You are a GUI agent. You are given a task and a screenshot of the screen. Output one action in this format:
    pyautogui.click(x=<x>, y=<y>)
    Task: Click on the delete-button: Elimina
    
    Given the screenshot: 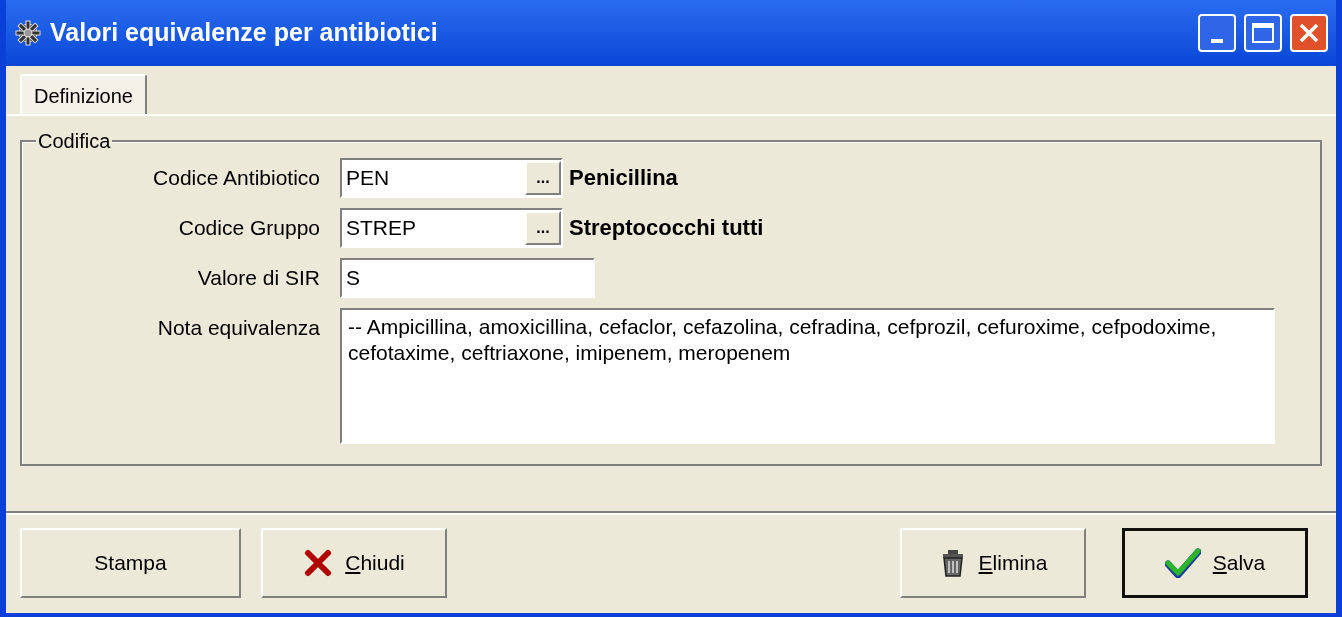 What is the action you would take?
    pyautogui.click(x=993, y=563)
    